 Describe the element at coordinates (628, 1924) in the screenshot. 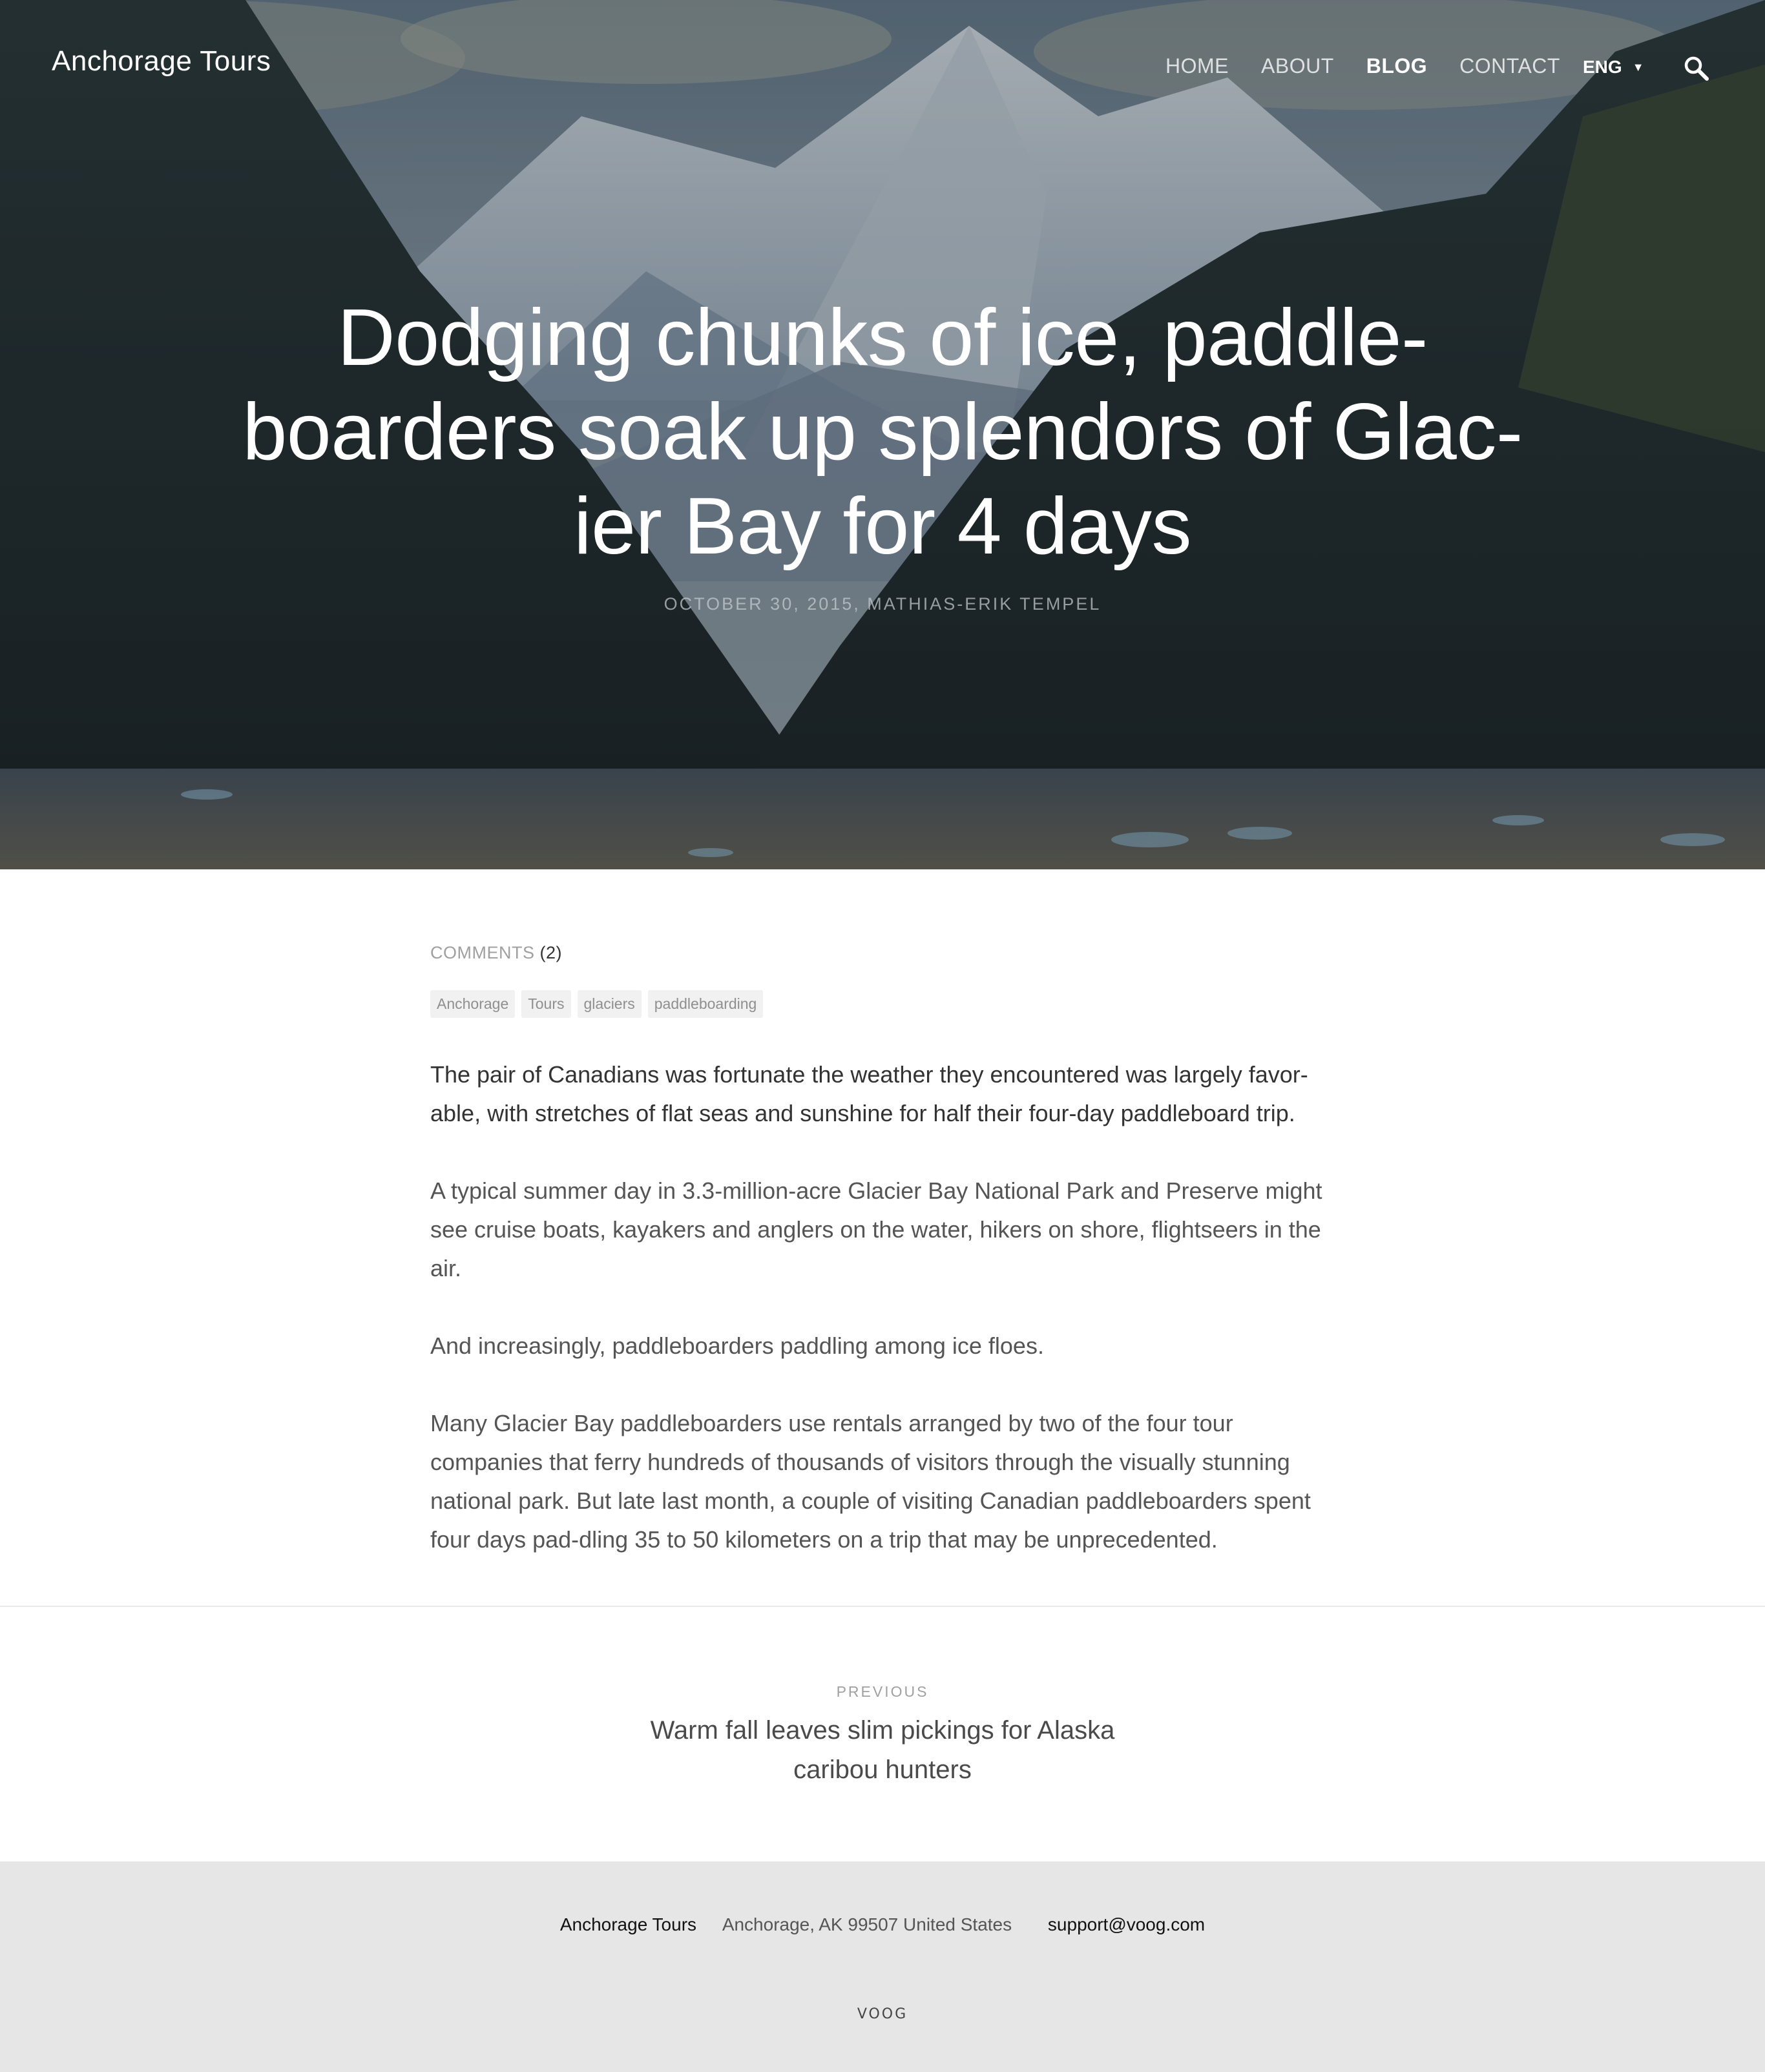

I see `footer-company: Anchorage Tours` at that location.